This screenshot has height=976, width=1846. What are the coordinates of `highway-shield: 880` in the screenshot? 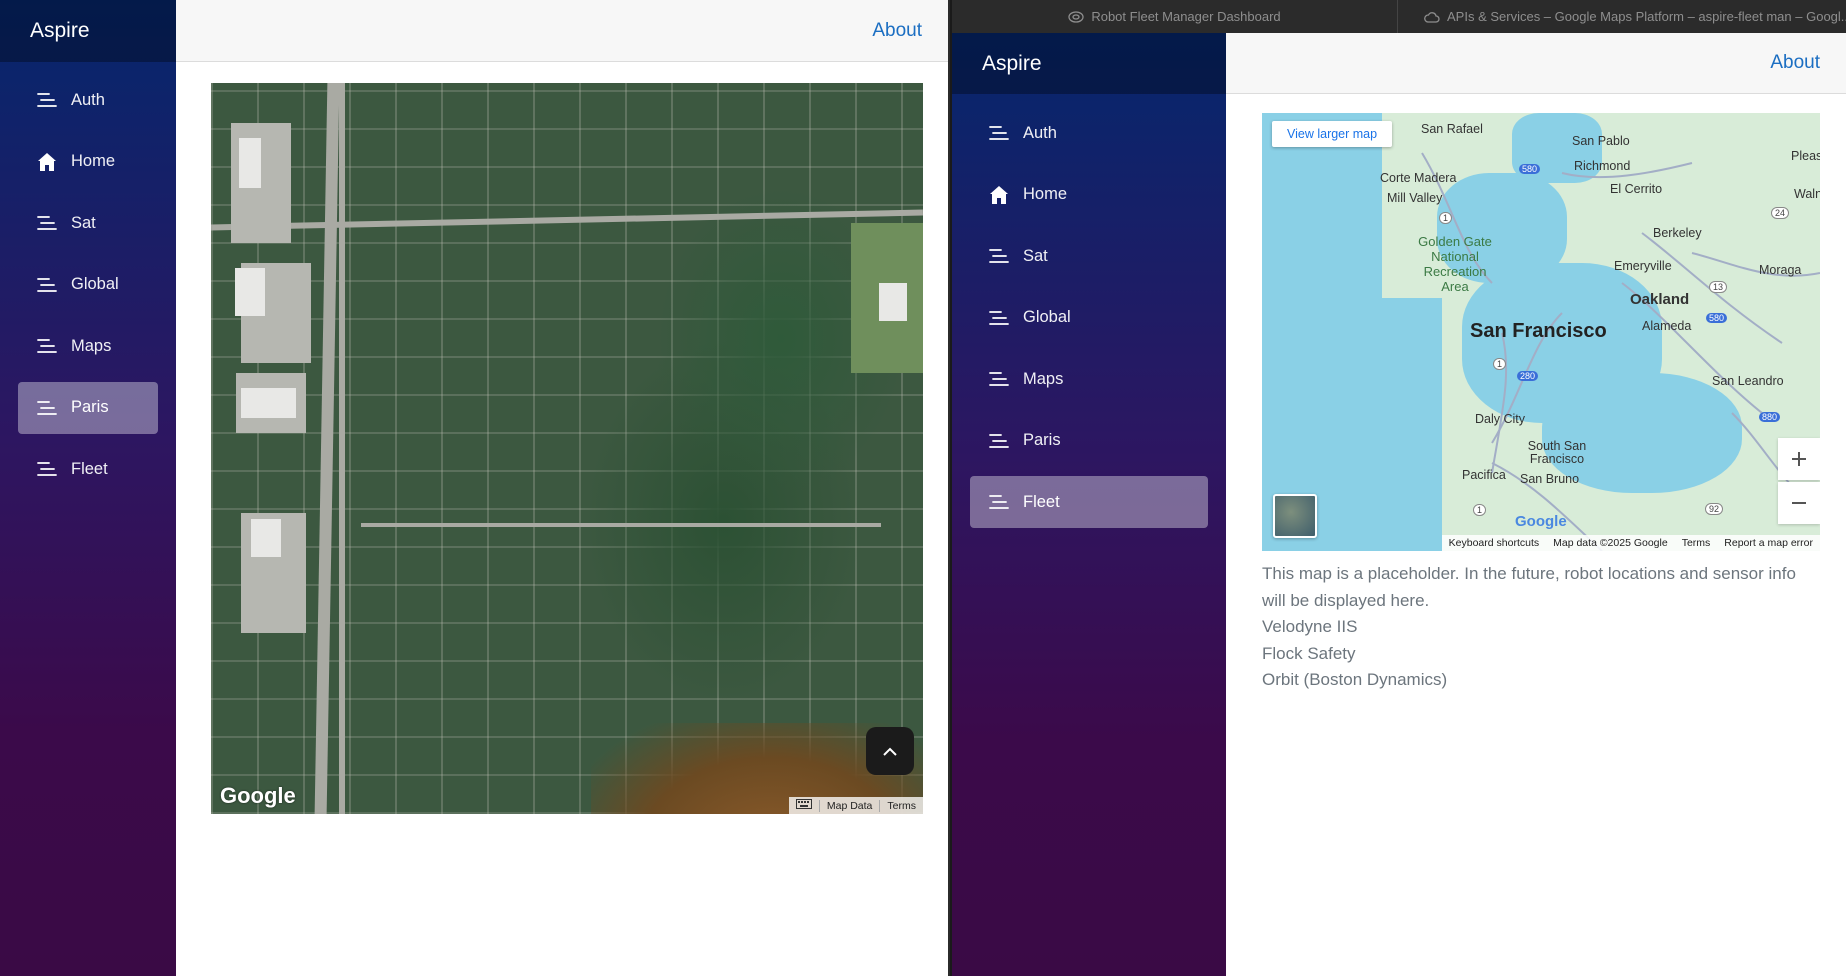 It's located at (1770, 417).